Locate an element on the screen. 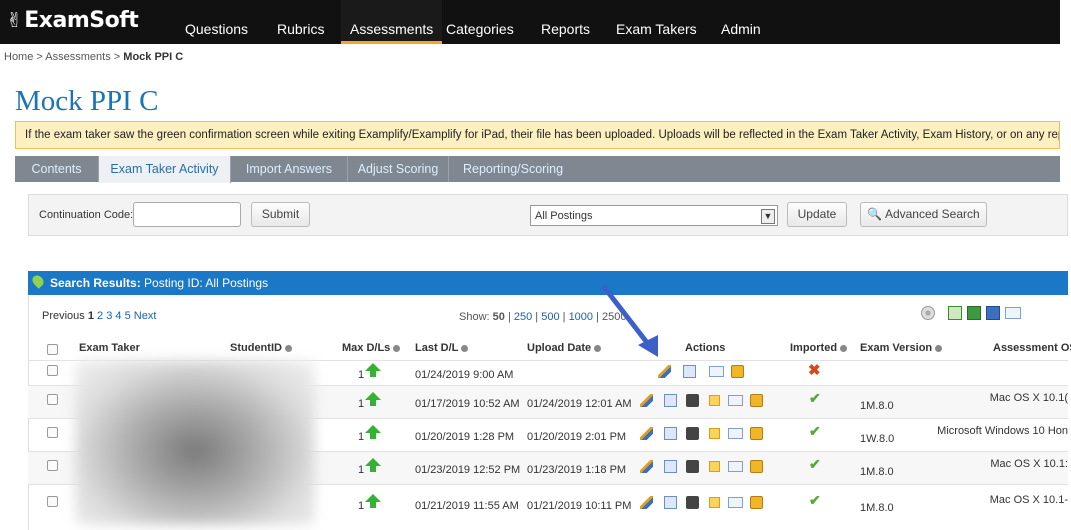  nav-categories: Categories is located at coordinates (480, 22).